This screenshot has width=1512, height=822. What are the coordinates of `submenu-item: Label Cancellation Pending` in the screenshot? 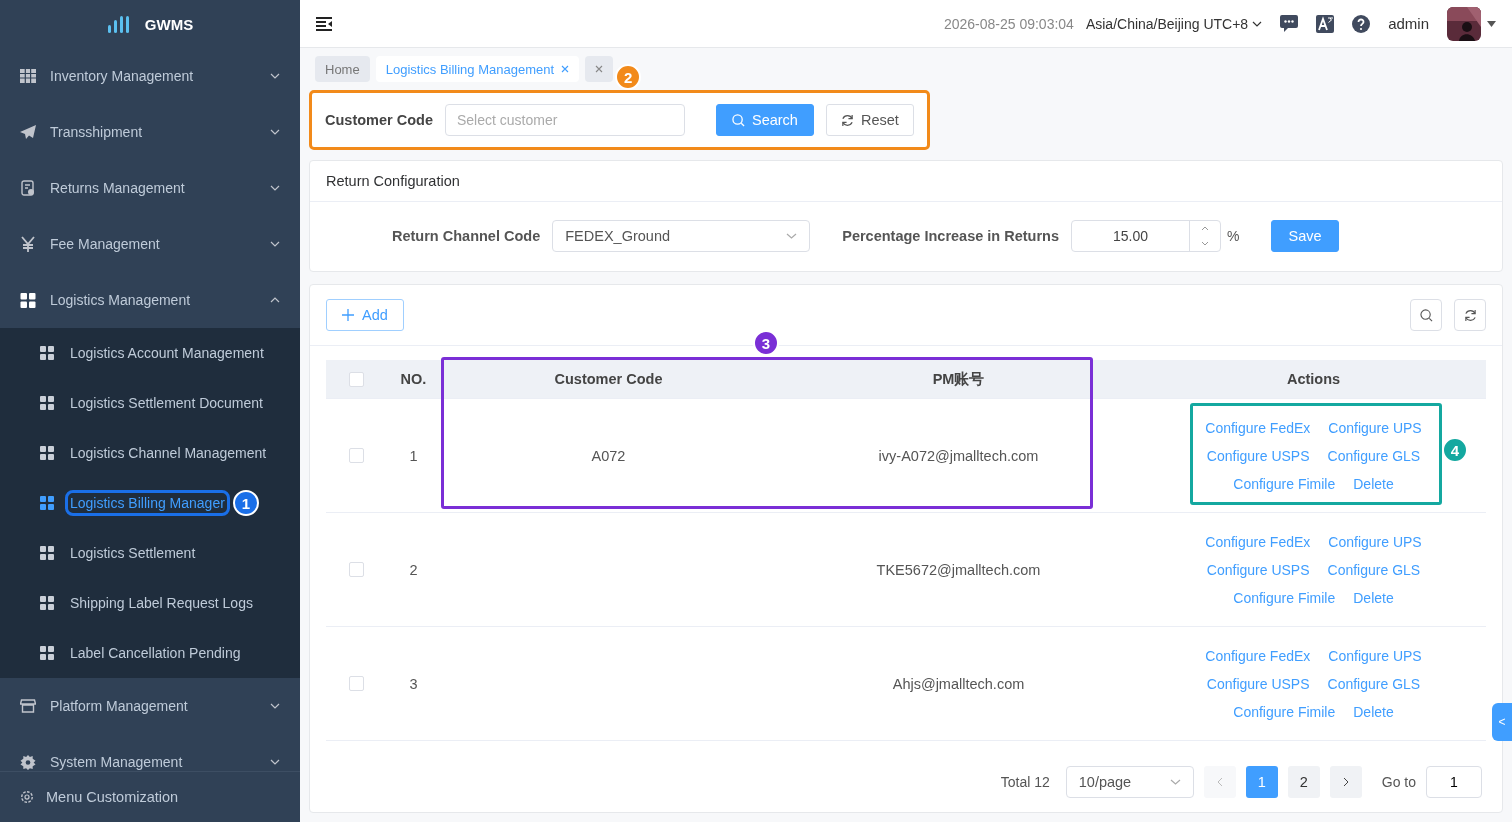 It's located at (150, 653).